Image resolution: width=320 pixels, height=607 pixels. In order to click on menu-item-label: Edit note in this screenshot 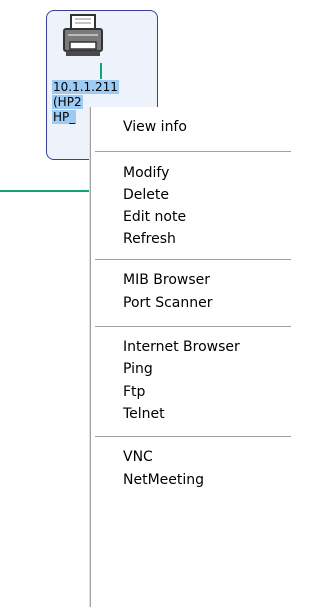, I will do `click(155, 217)`.